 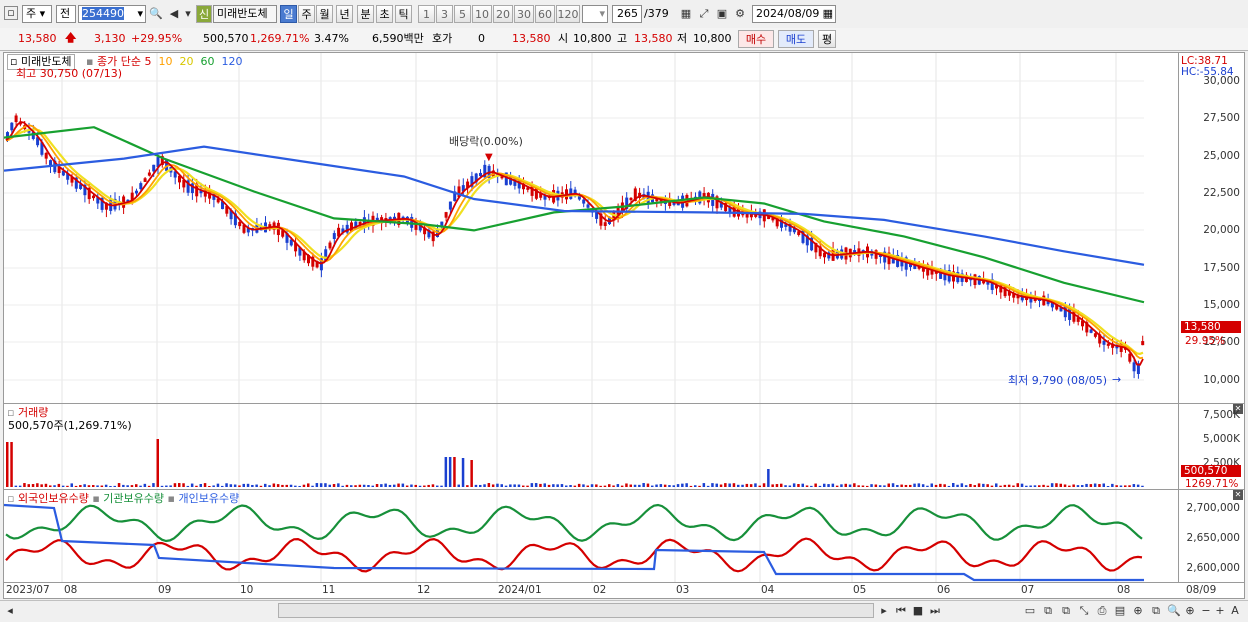 What do you see at coordinates (1102, 611) in the screenshot?
I see `camera-icon: ⎙` at bounding box center [1102, 611].